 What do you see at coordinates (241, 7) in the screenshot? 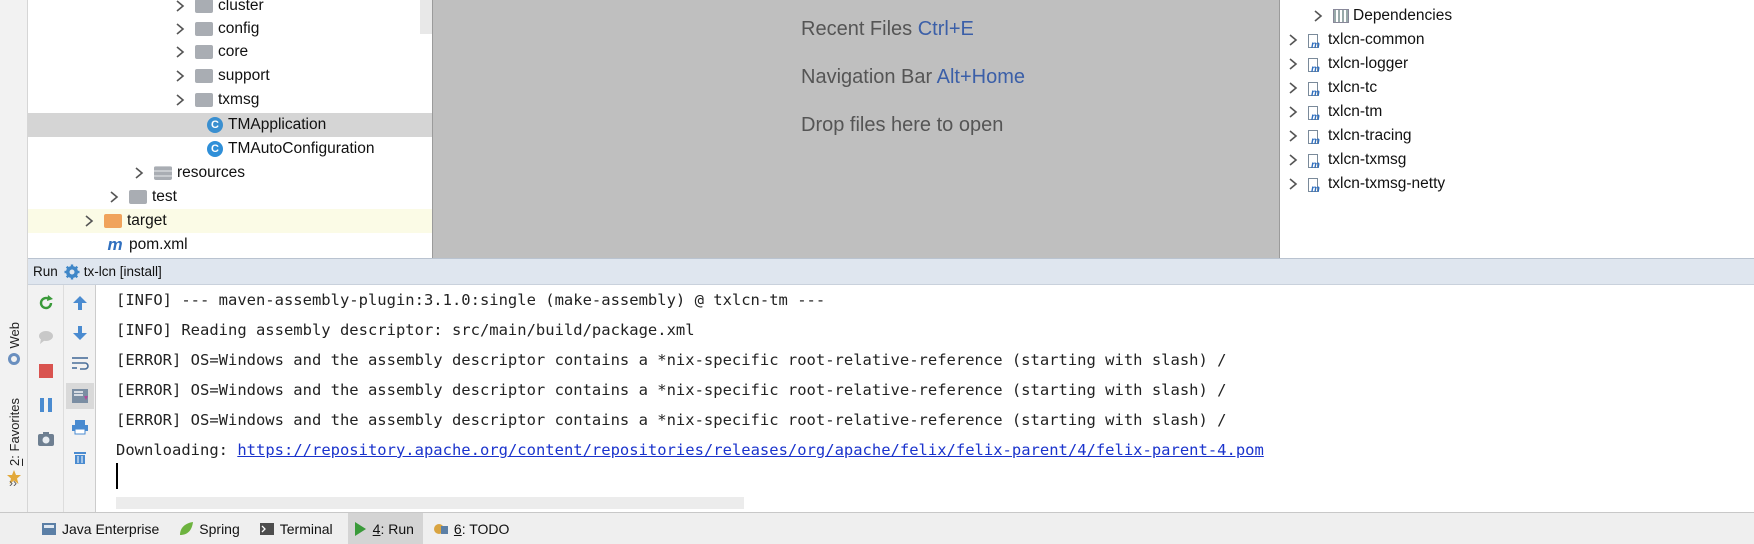
I see `tree-item-label: cluster` at bounding box center [241, 7].